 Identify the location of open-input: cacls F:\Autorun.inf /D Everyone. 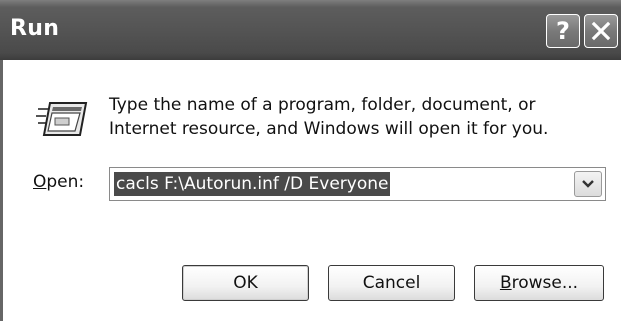
(252, 184).